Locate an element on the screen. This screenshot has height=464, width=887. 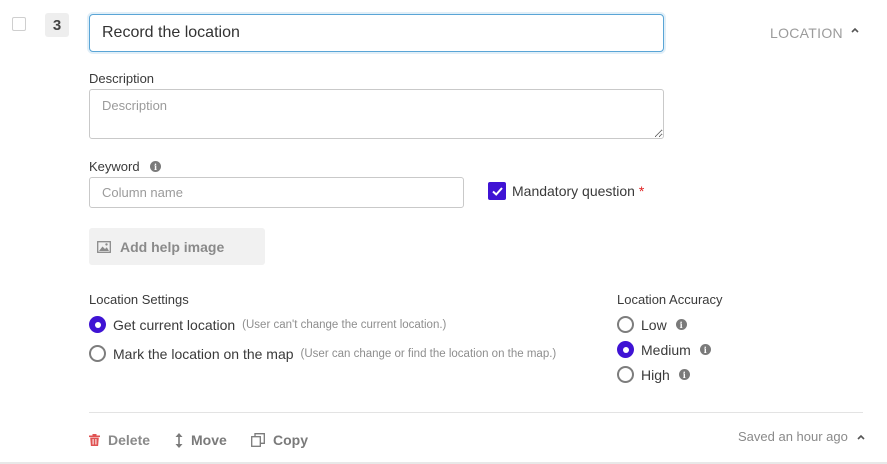
option-label: High is located at coordinates (655, 374).